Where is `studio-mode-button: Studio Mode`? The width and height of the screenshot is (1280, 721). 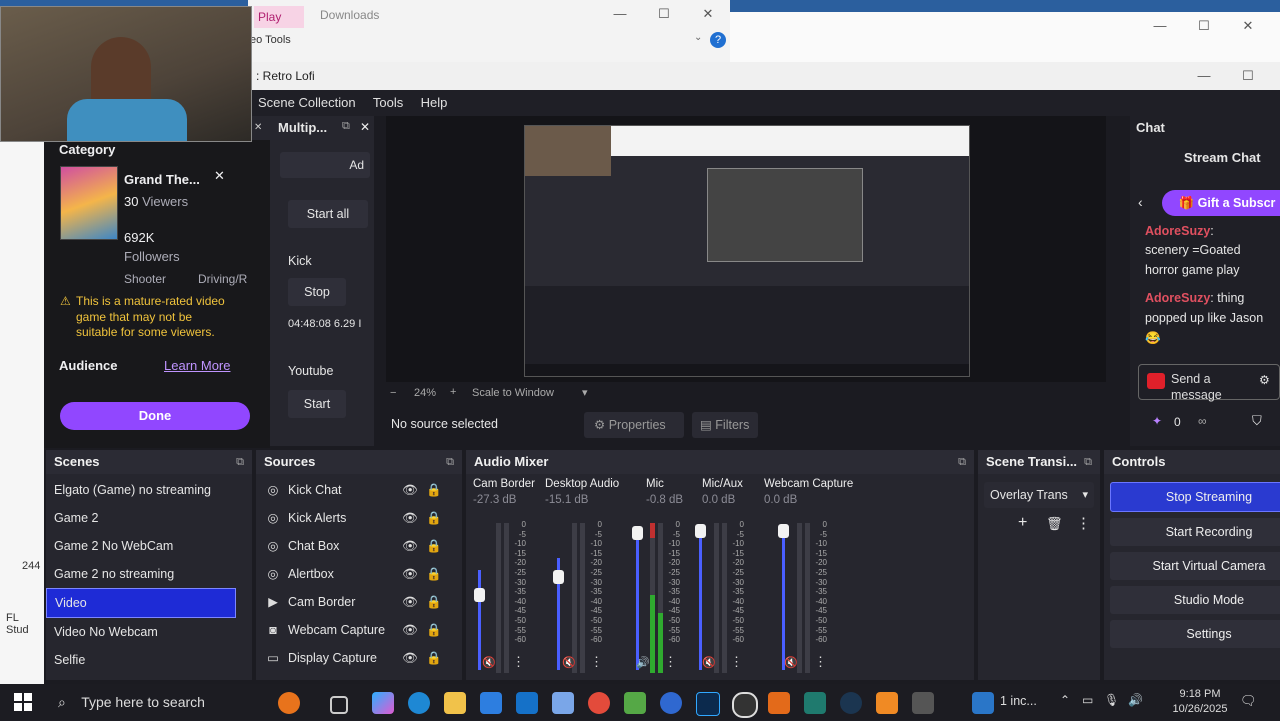
studio-mode-button: Studio Mode is located at coordinates (1195, 600).